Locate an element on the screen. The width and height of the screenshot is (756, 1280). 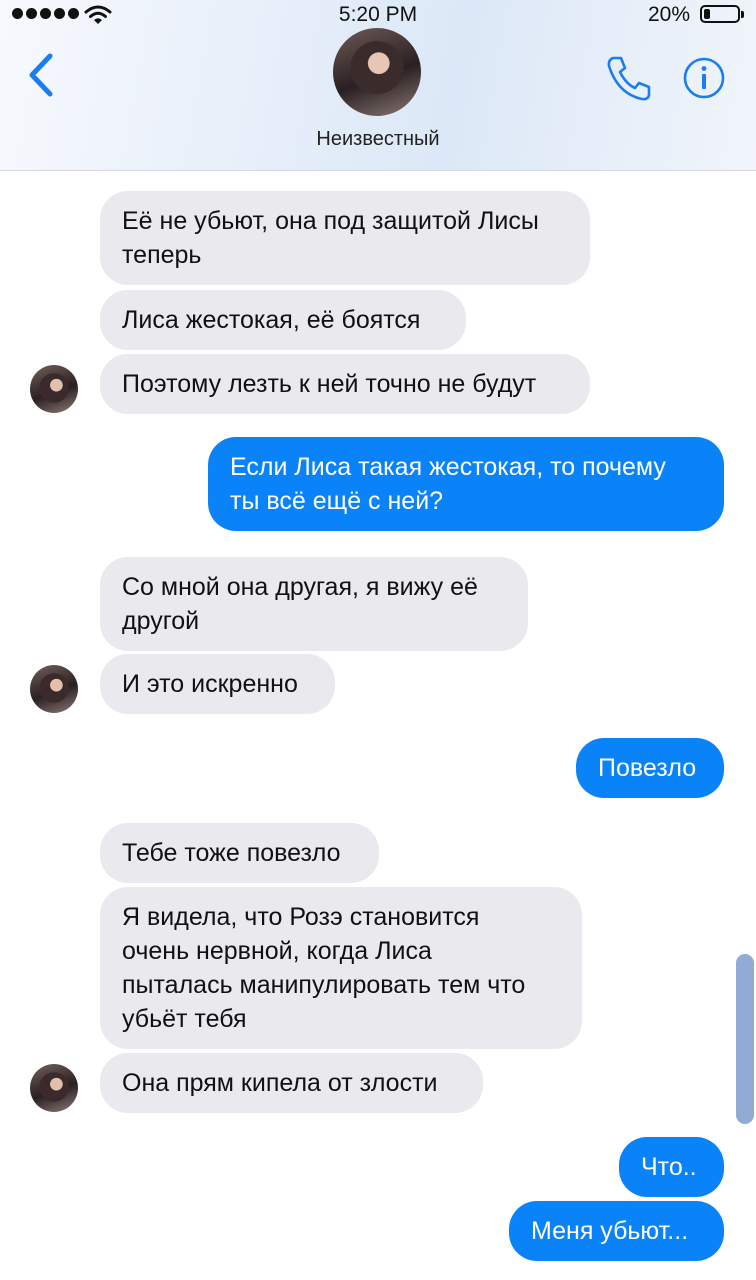
phone-icon is located at coordinates (628, 78).